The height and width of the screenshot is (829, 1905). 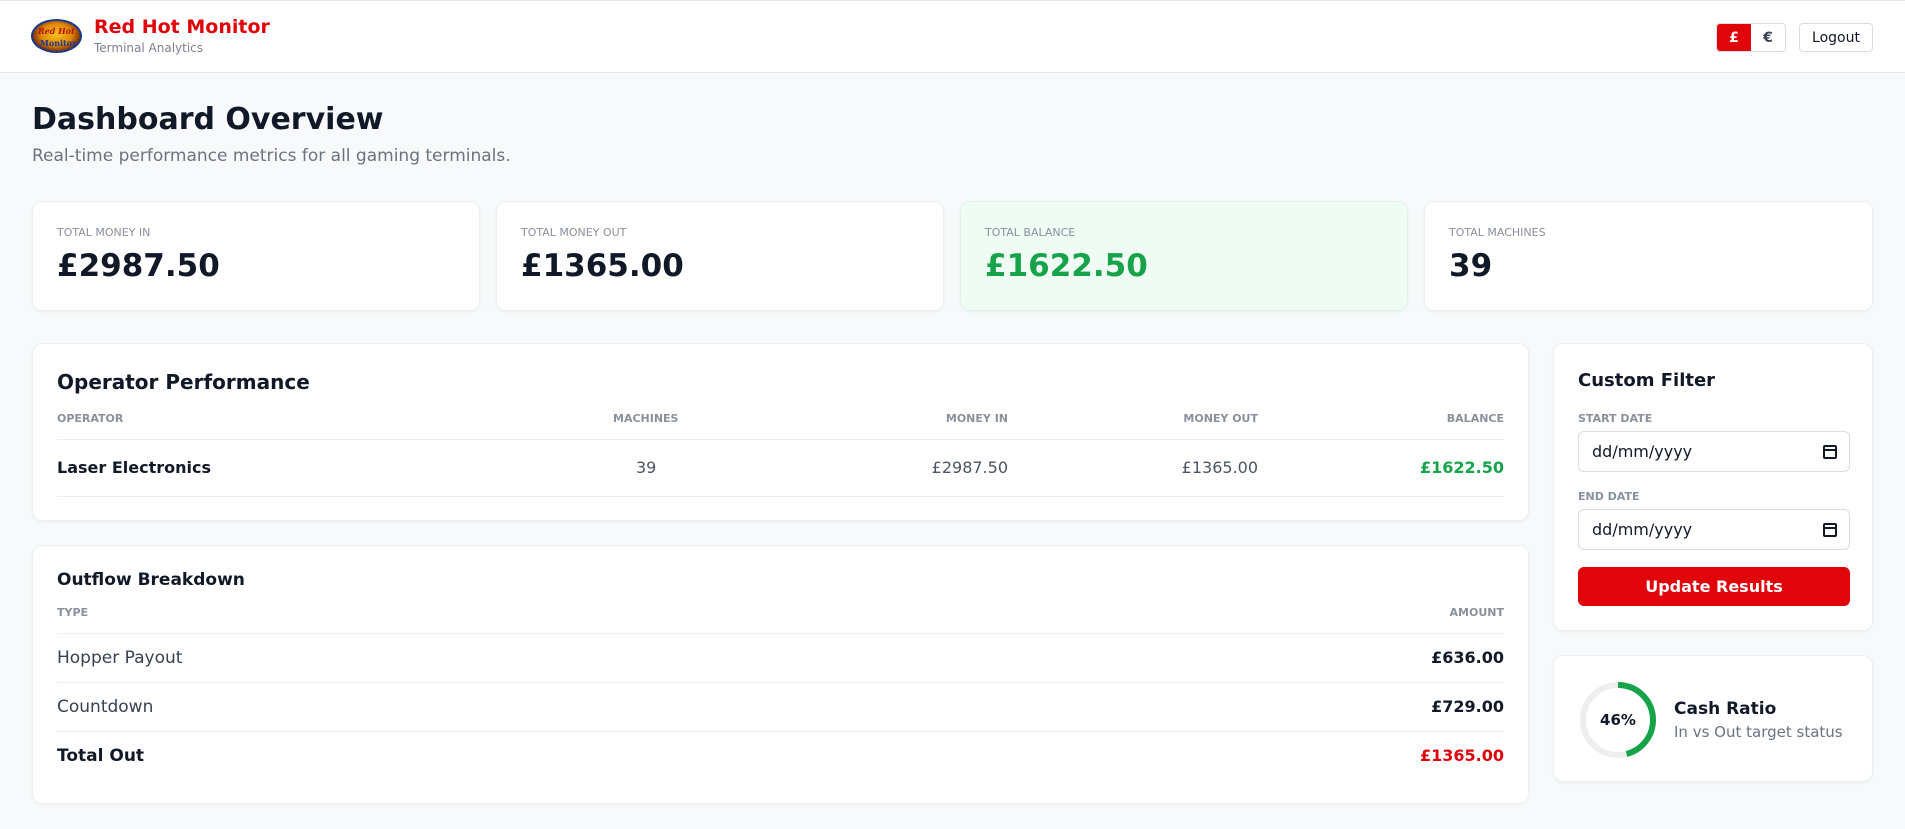 What do you see at coordinates (646, 467) in the screenshot?
I see `cell-machines: 39` at bounding box center [646, 467].